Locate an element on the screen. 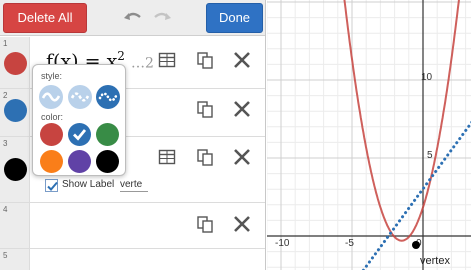  row-gutter: 1 is located at coordinates (15, 62).